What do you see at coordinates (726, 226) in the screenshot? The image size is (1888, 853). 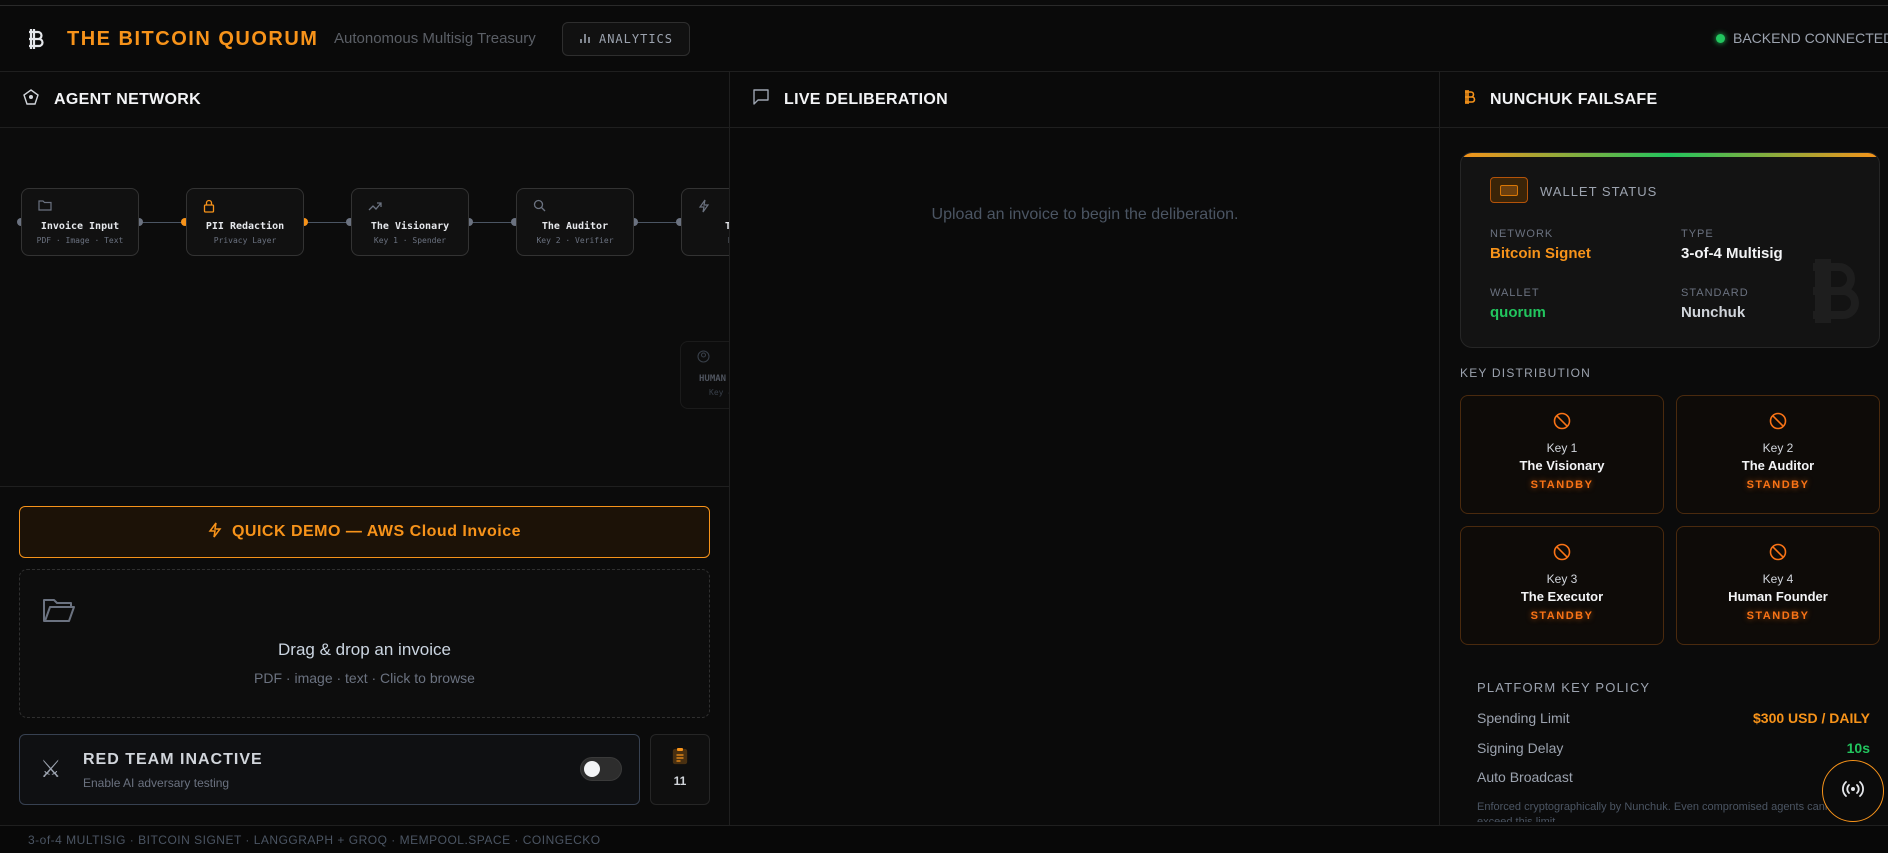 I see `node-name: The E` at bounding box center [726, 226].